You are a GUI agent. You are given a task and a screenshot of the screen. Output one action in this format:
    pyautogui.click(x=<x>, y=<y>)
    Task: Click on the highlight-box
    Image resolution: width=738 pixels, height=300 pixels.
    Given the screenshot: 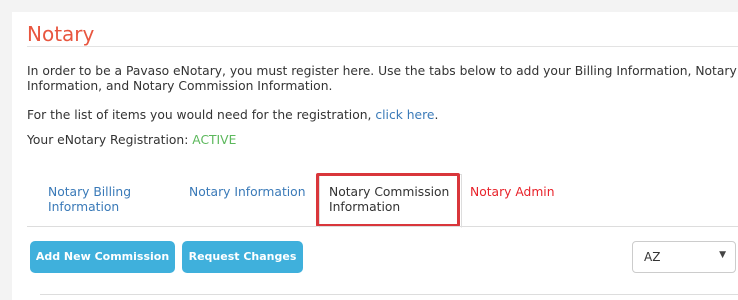 What is the action you would take?
    pyautogui.click(x=388, y=200)
    